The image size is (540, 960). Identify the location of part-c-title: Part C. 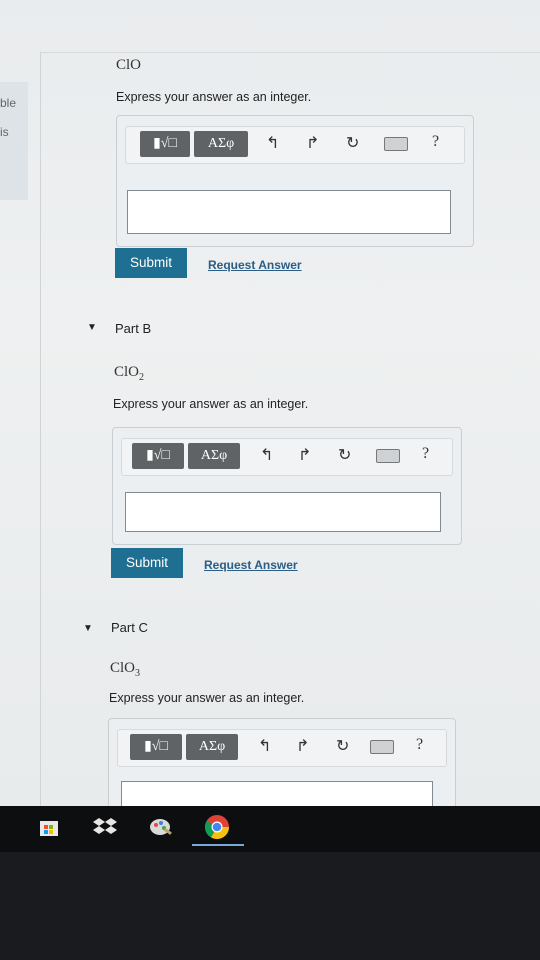
(129, 627).